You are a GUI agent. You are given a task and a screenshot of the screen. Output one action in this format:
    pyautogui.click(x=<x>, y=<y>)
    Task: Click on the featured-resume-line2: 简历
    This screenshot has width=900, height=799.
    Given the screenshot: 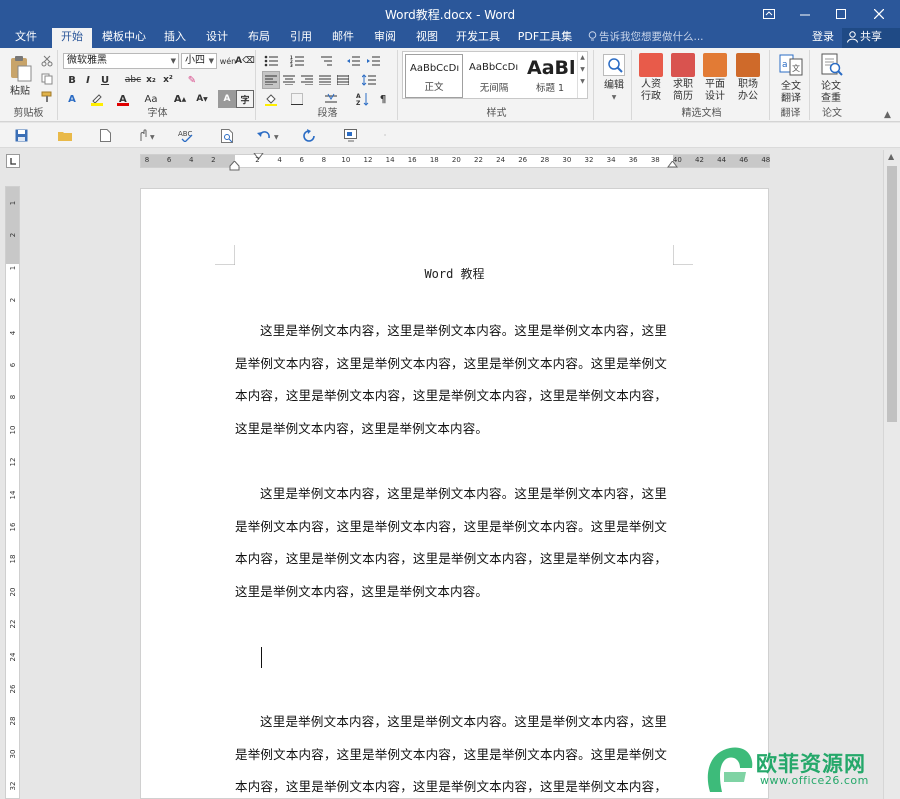 What is the action you would take?
    pyautogui.click(x=683, y=96)
    